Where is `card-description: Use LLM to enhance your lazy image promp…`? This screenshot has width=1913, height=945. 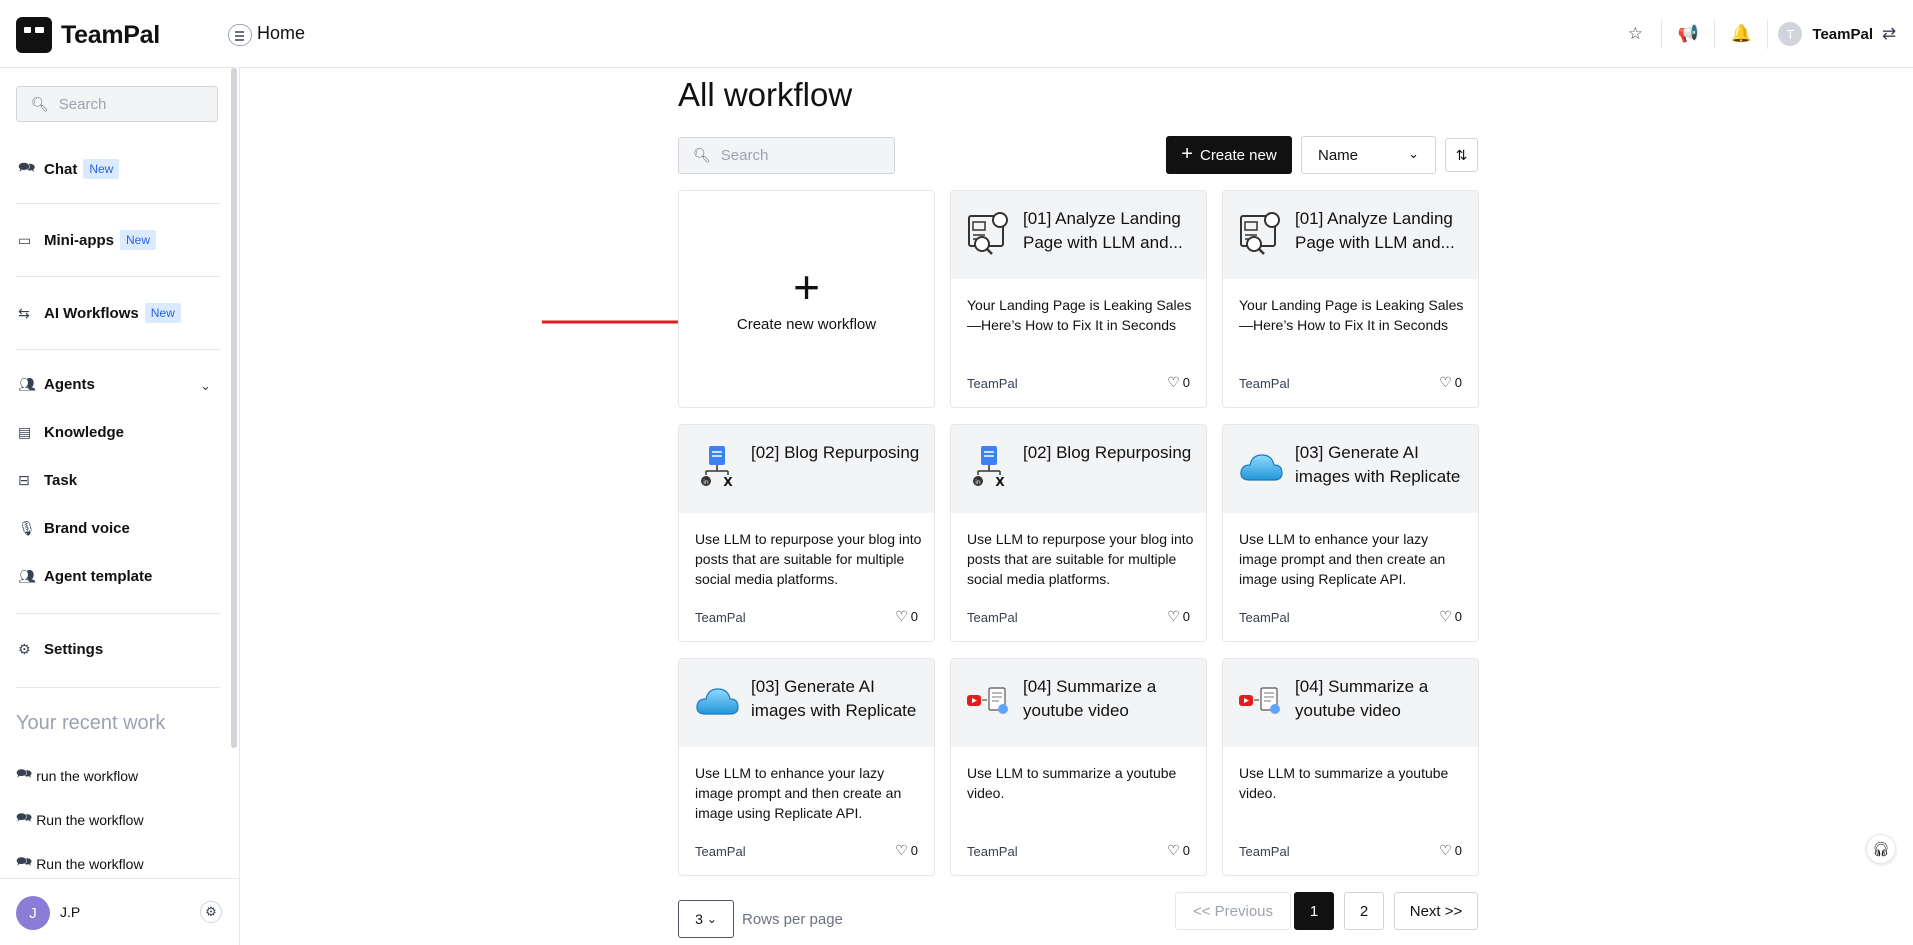 card-description: Use LLM to enhance your lazy image promp… is located at coordinates (798, 793).